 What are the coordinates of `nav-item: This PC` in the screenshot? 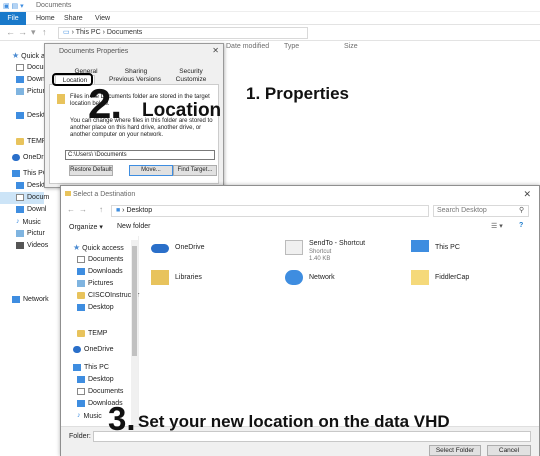 It's located at (91, 368).